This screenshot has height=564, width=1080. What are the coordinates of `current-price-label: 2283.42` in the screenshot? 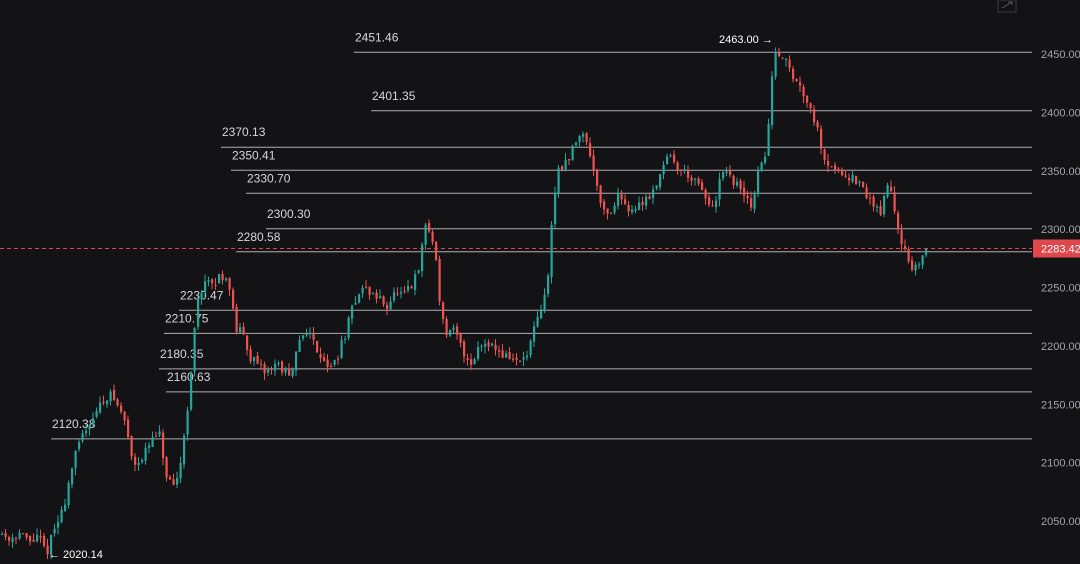 It's located at (1060, 249).